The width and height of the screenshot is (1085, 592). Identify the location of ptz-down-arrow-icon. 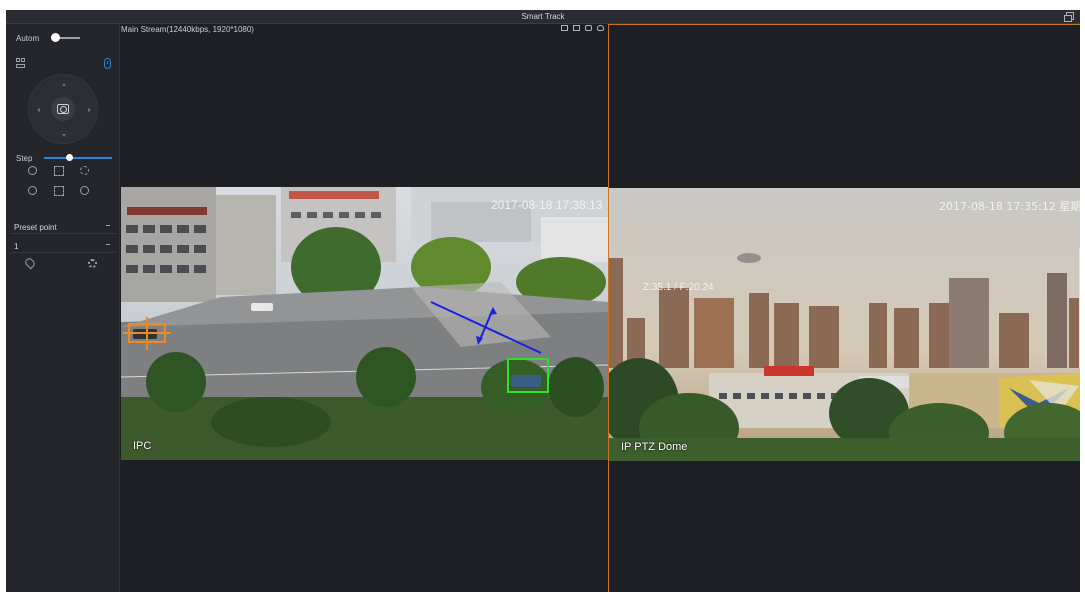
(64, 135).